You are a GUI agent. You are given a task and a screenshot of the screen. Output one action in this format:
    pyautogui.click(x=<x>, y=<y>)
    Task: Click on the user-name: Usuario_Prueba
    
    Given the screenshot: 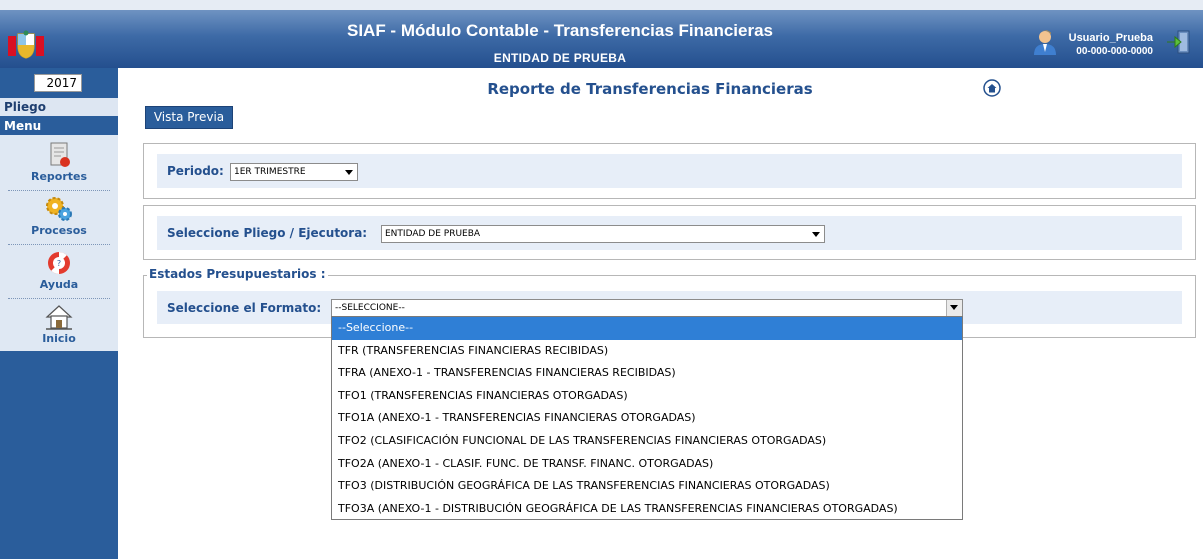 What is the action you would take?
    pyautogui.click(x=1110, y=38)
    